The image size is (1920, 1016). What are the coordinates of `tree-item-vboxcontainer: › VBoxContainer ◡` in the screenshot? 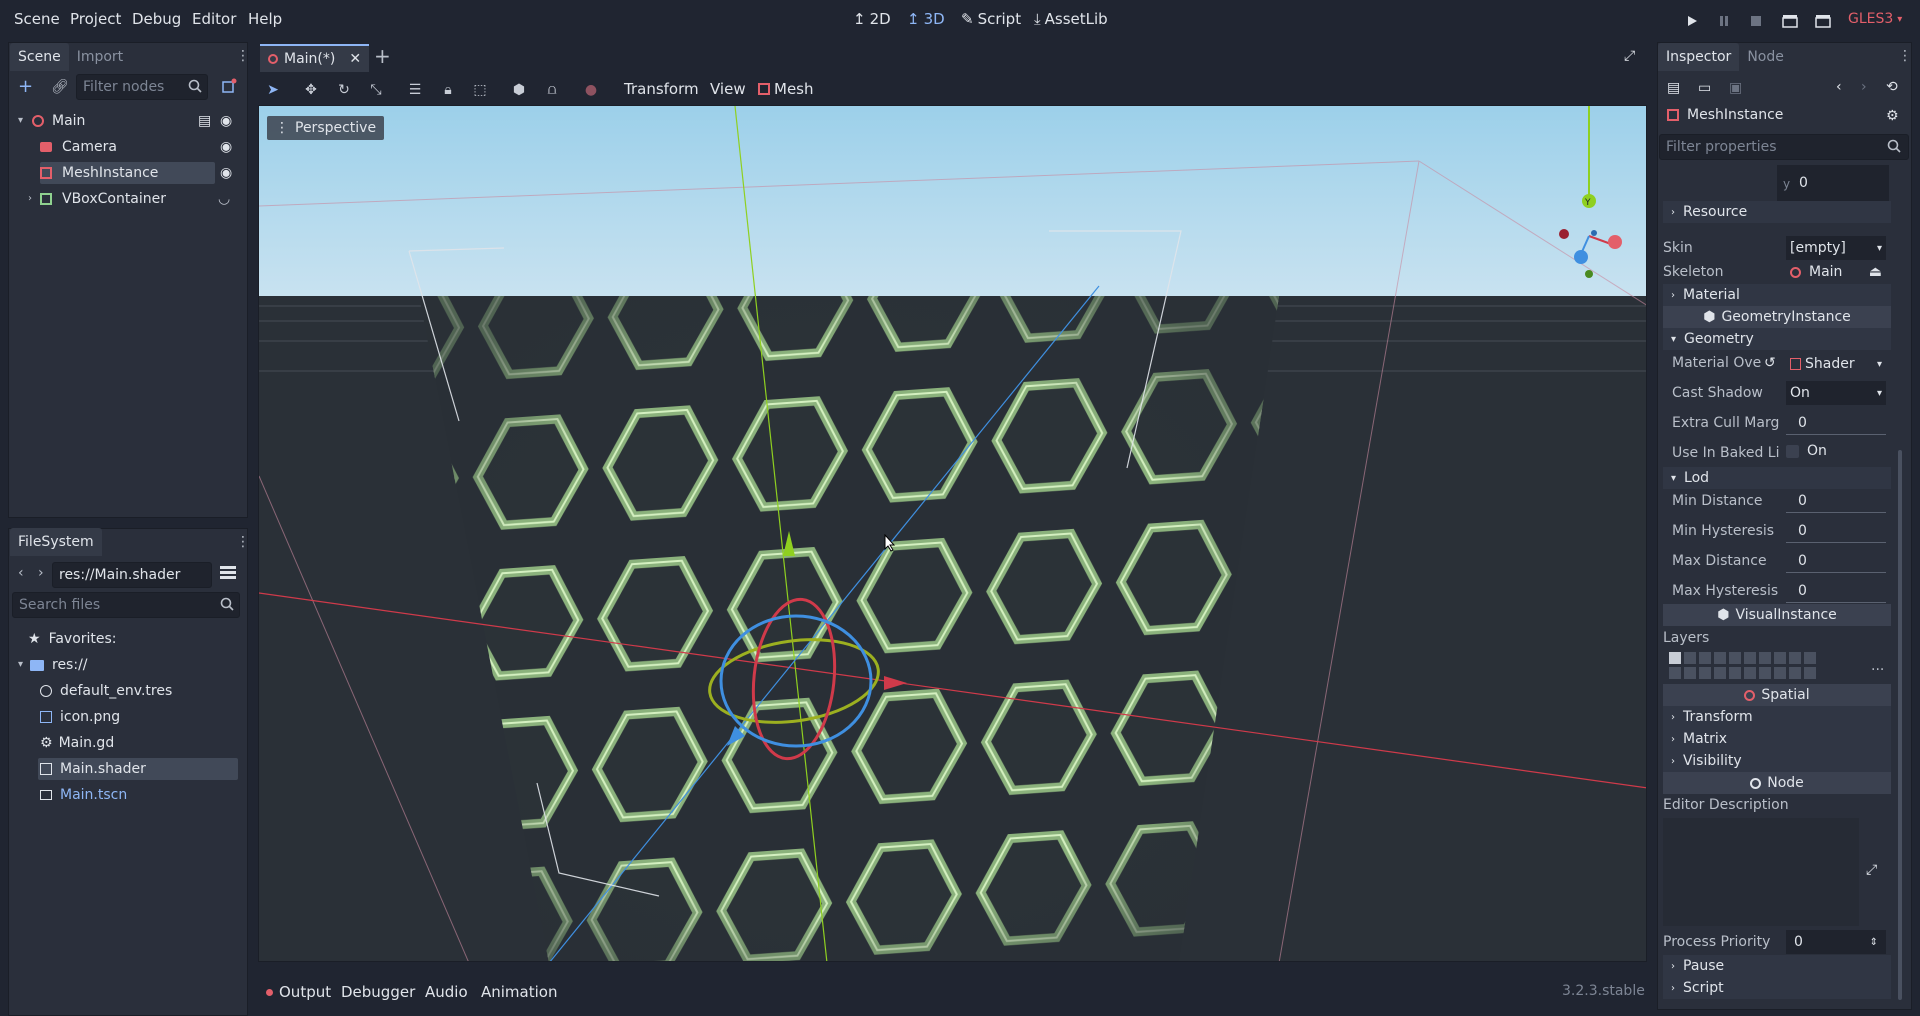 It's located at (134, 199).